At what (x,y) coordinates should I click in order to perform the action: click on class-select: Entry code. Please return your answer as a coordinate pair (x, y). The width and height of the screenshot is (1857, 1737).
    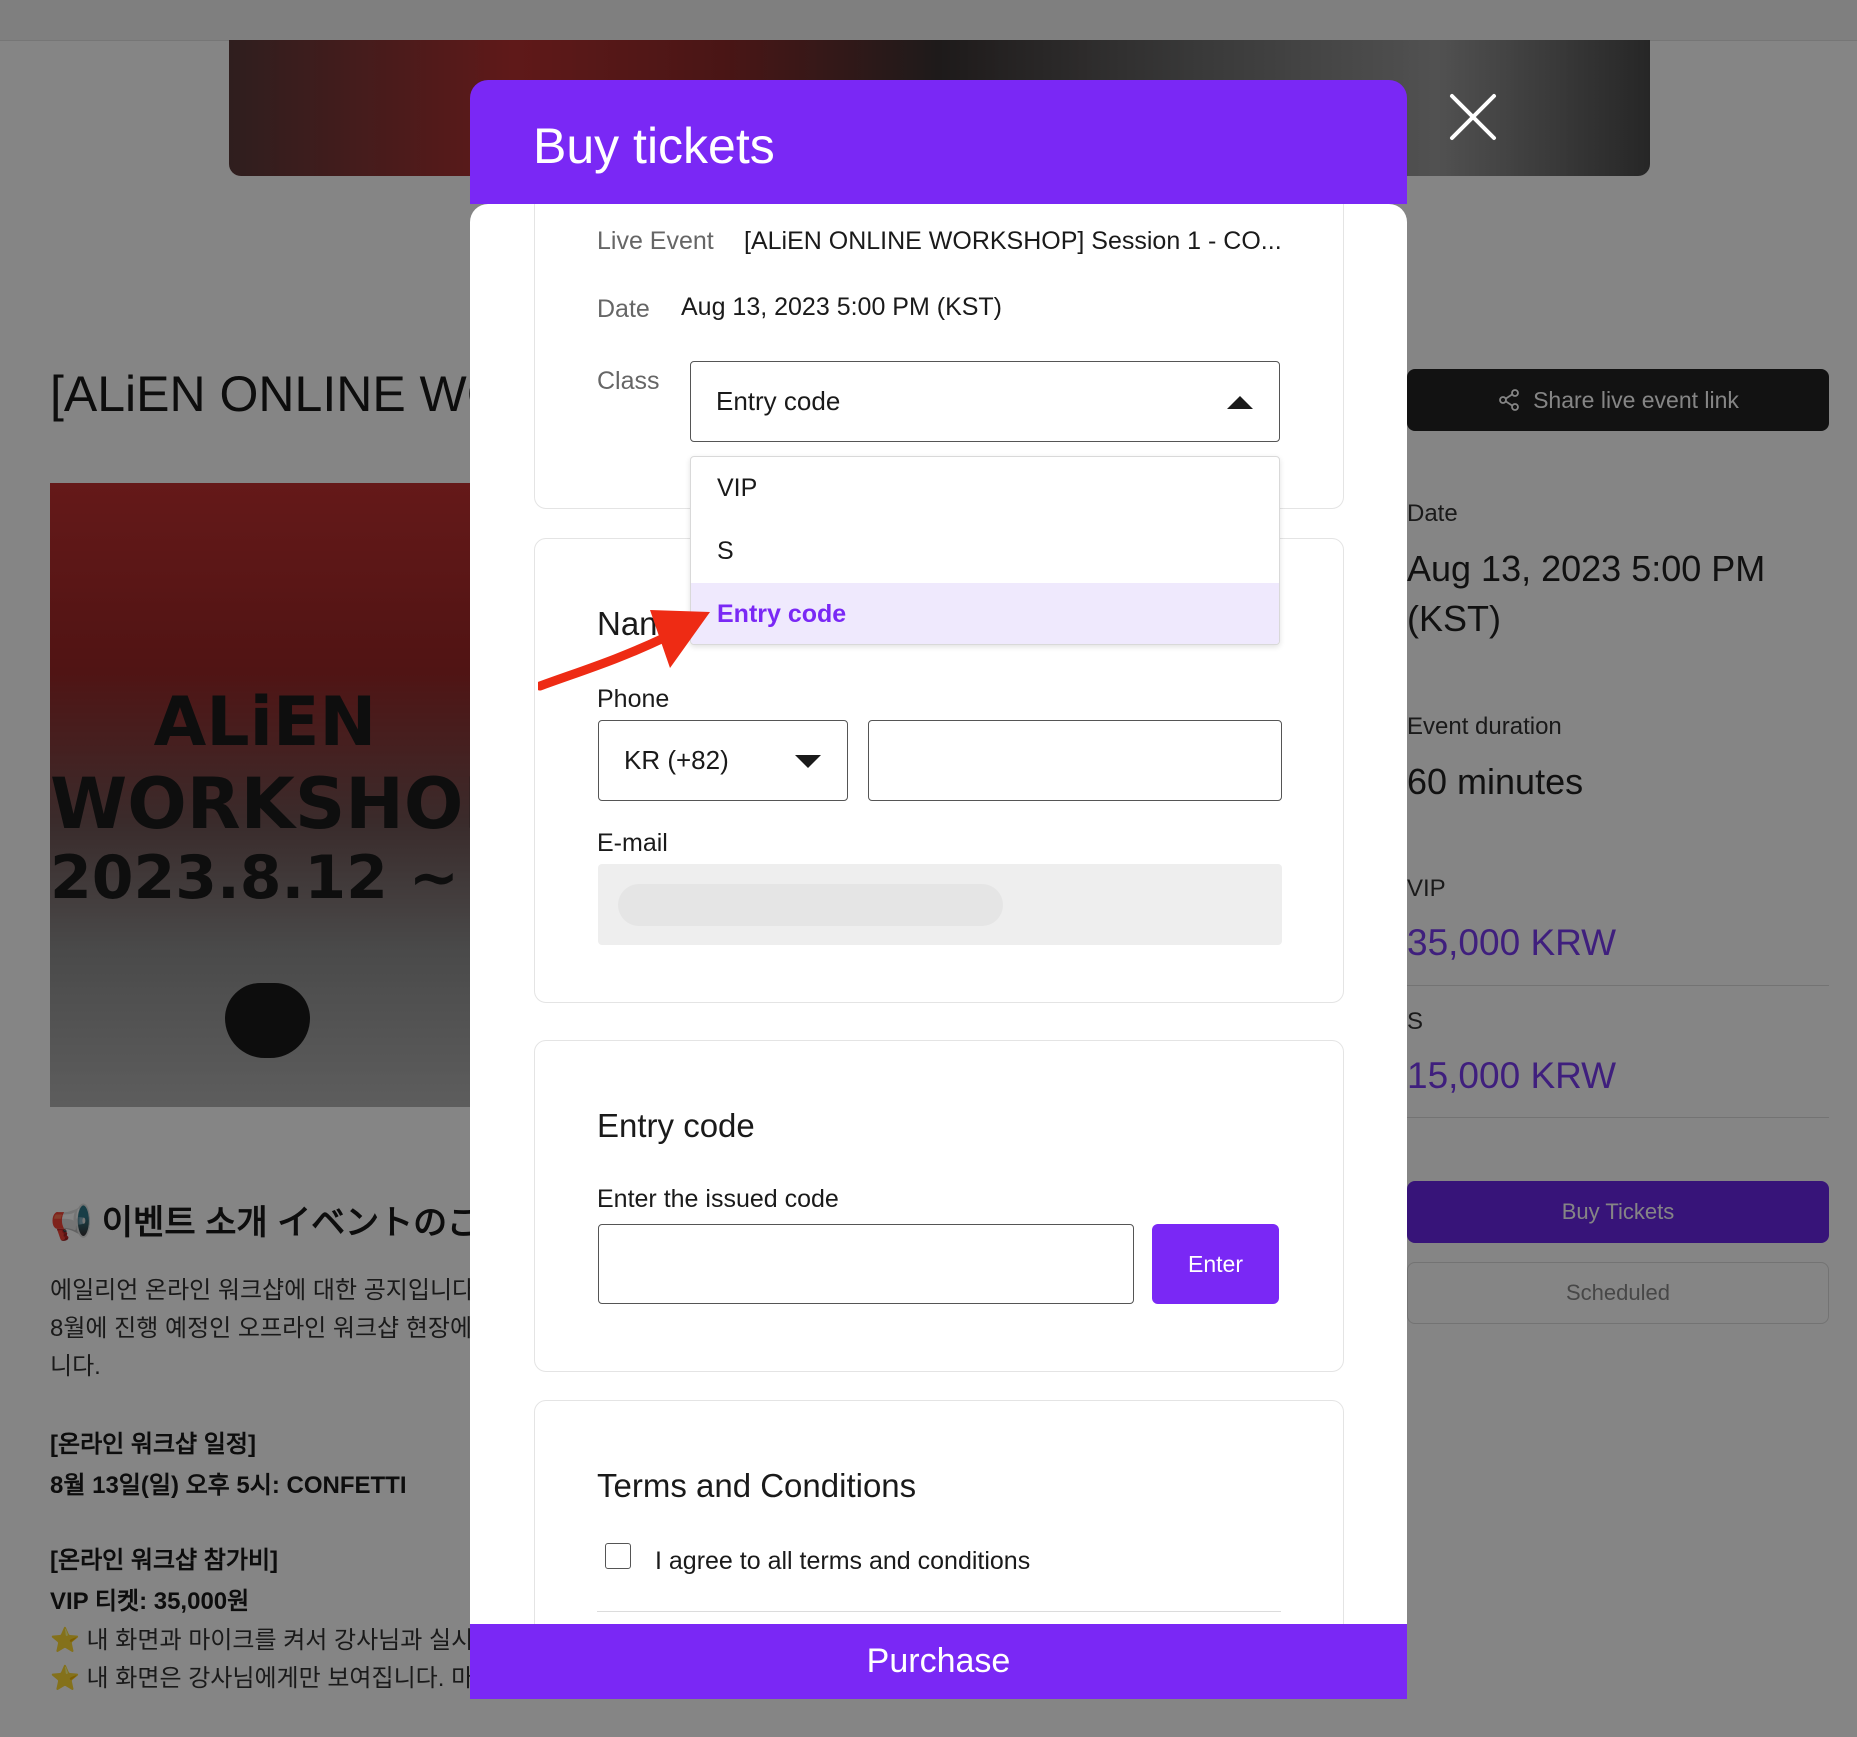
    Looking at the image, I should click on (985, 401).